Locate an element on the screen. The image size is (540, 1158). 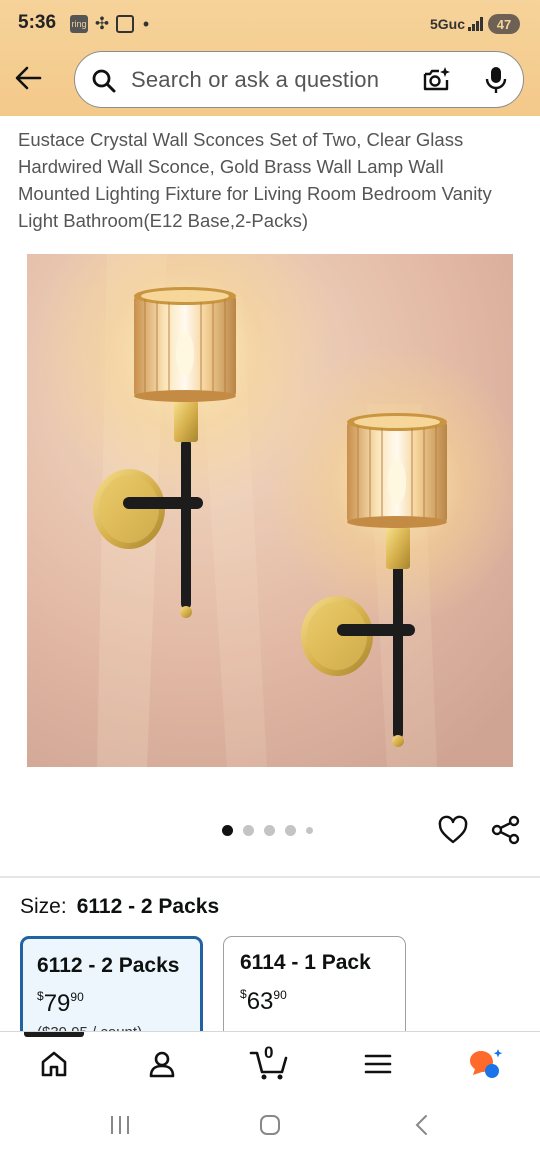
size-selected-value: 6112 - 2 Packs is located at coordinates (148, 906).